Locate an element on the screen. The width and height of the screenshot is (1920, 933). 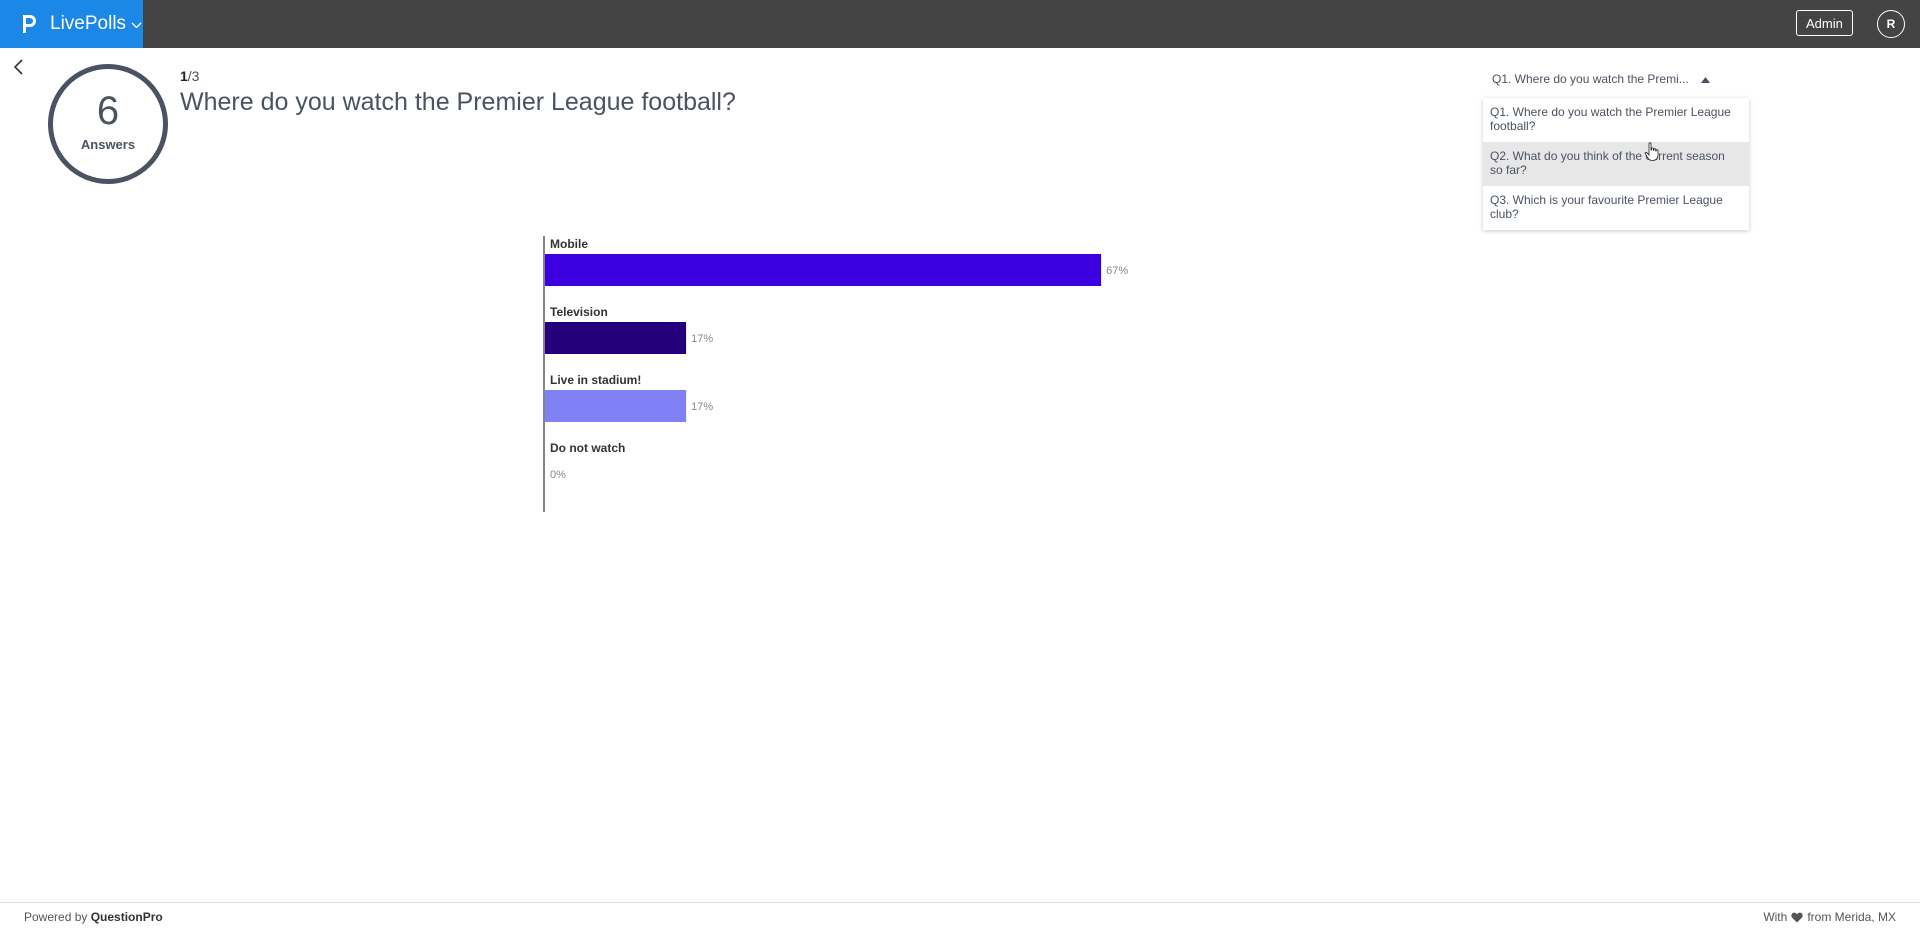
chevron-down-icon is located at coordinates (136, 25).